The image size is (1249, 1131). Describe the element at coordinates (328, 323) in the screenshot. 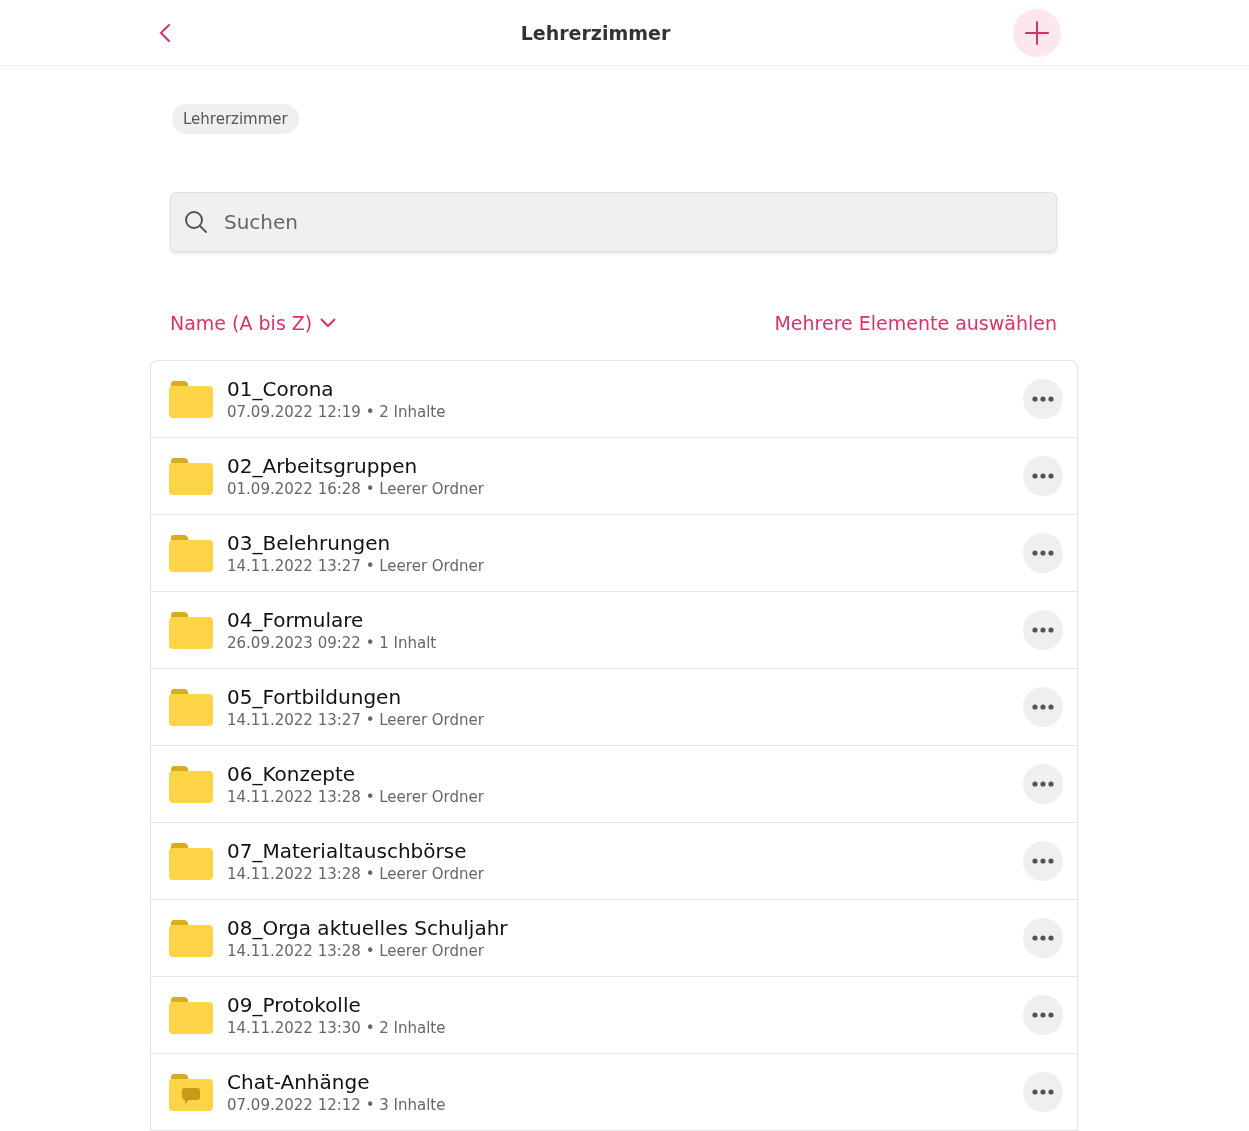

I see `chevron-down-icon` at that location.